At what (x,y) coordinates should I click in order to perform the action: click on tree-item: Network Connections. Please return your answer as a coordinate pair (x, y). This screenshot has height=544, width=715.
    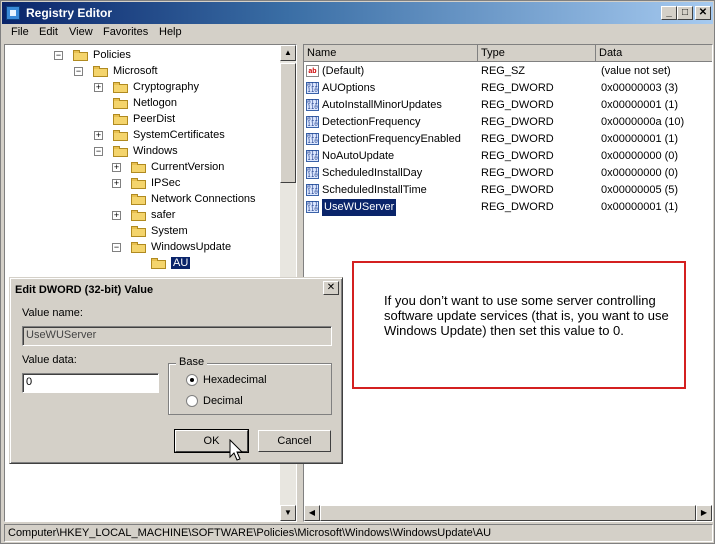
    Looking at the image, I should click on (193, 199).